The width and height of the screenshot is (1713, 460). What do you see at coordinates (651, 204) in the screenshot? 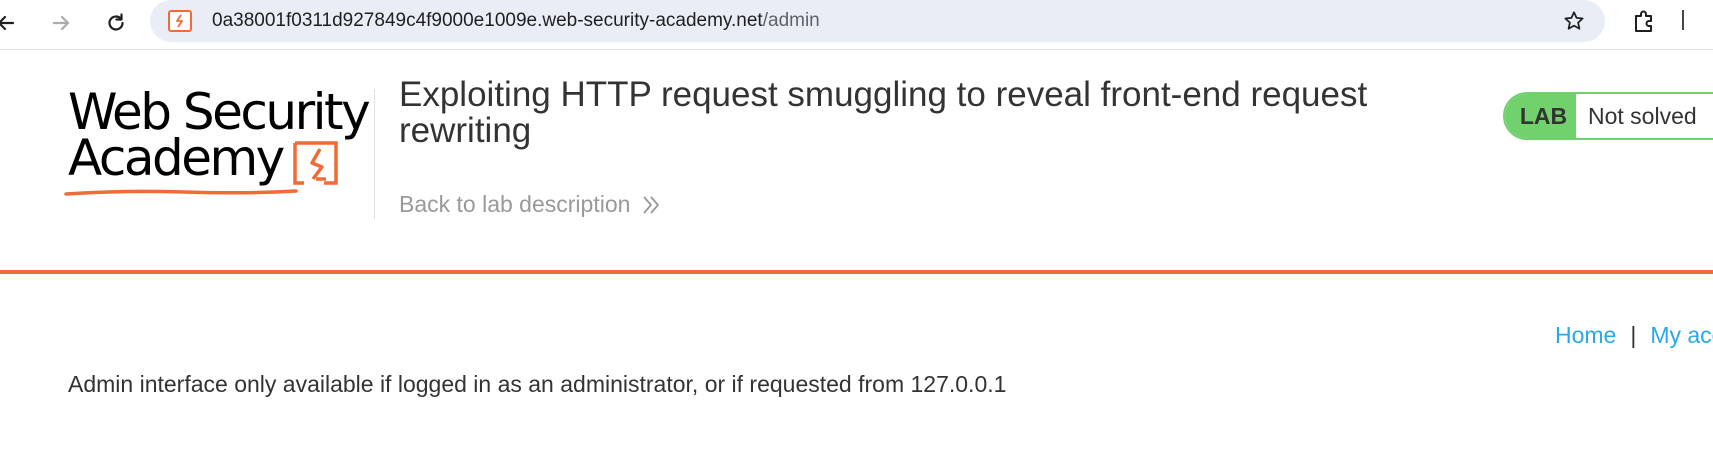
I see `double-chevron-right-icon` at bounding box center [651, 204].